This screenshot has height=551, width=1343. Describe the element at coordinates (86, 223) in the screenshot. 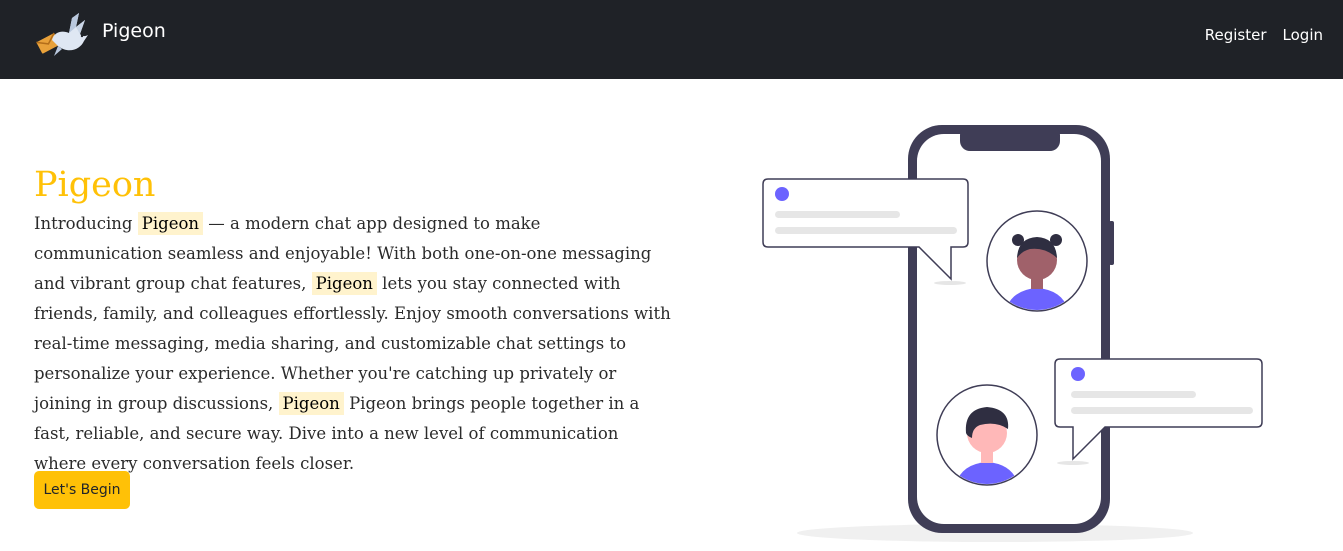

I see `description-part-1: Introducing` at that location.